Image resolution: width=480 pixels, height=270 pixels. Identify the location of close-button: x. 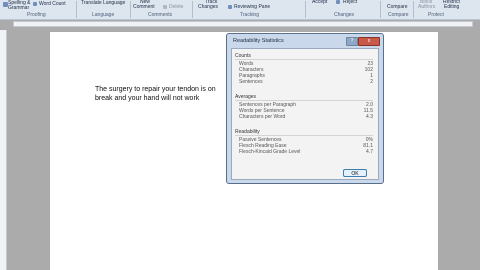
(369, 41).